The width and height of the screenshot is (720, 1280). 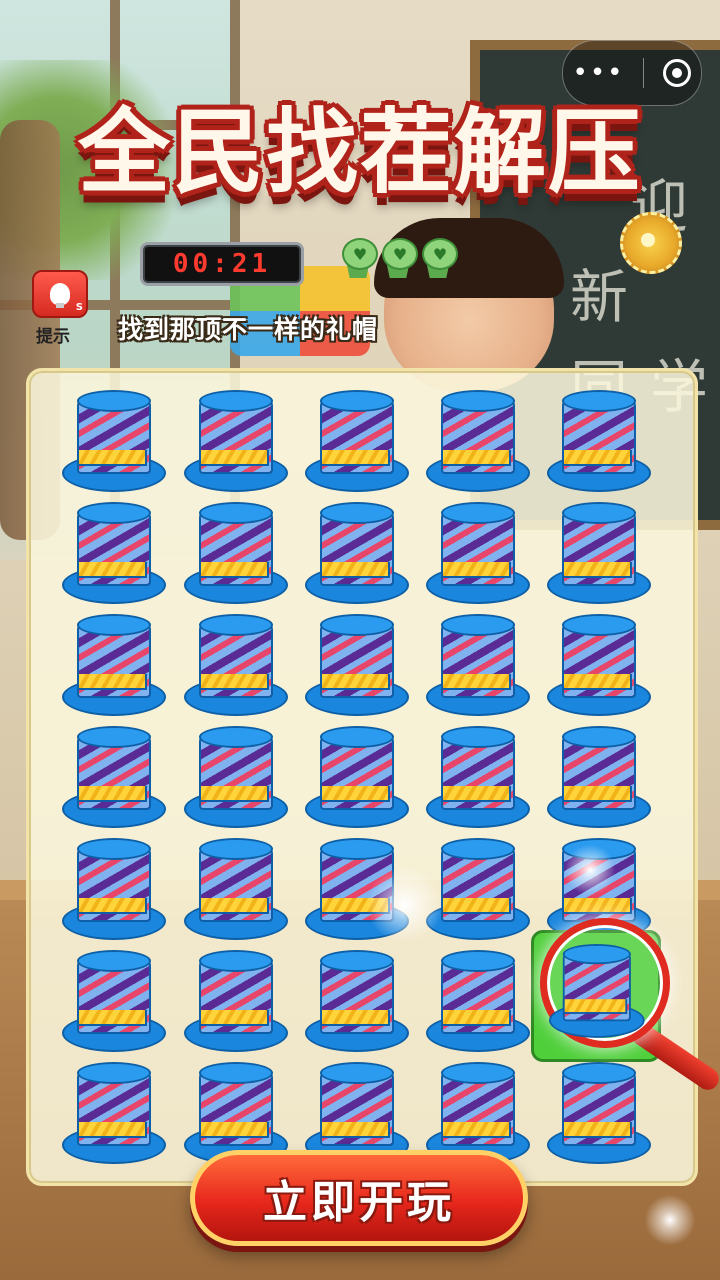 I want to click on hint-label: 提示, so click(x=53, y=337).